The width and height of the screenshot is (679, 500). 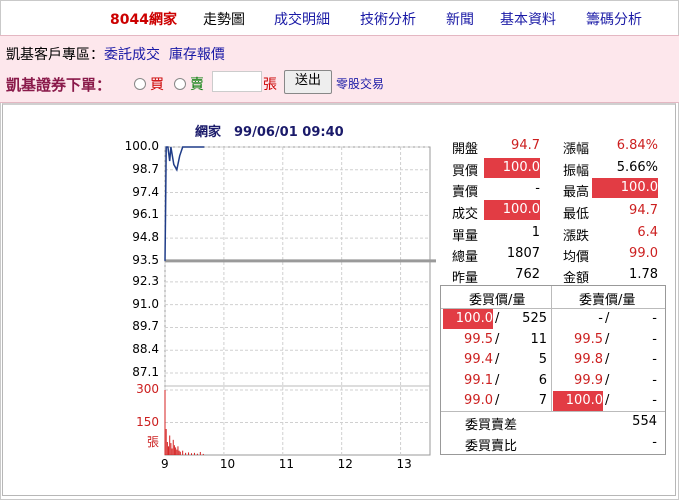 What do you see at coordinates (647, 232) in the screenshot?
I see `change-value: 6.4` at bounding box center [647, 232].